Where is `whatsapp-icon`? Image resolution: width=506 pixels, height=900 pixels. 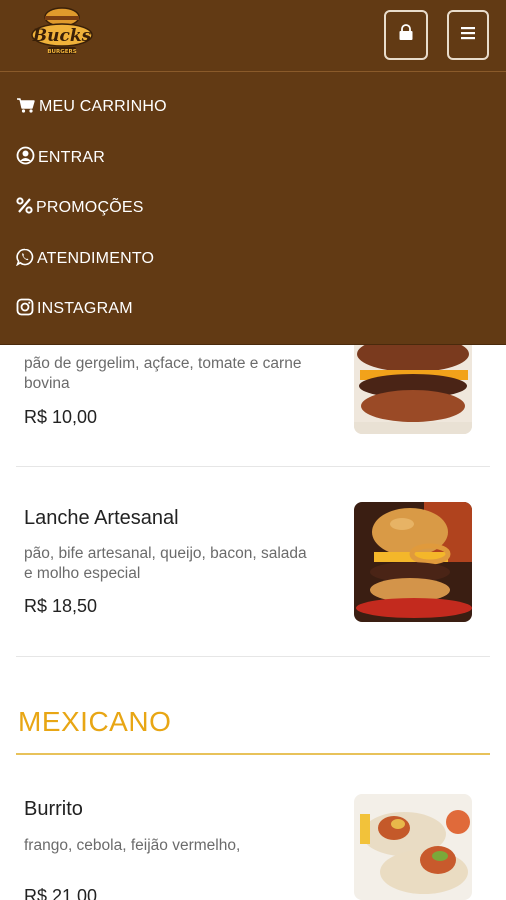 whatsapp-icon is located at coordinates (26, 259).